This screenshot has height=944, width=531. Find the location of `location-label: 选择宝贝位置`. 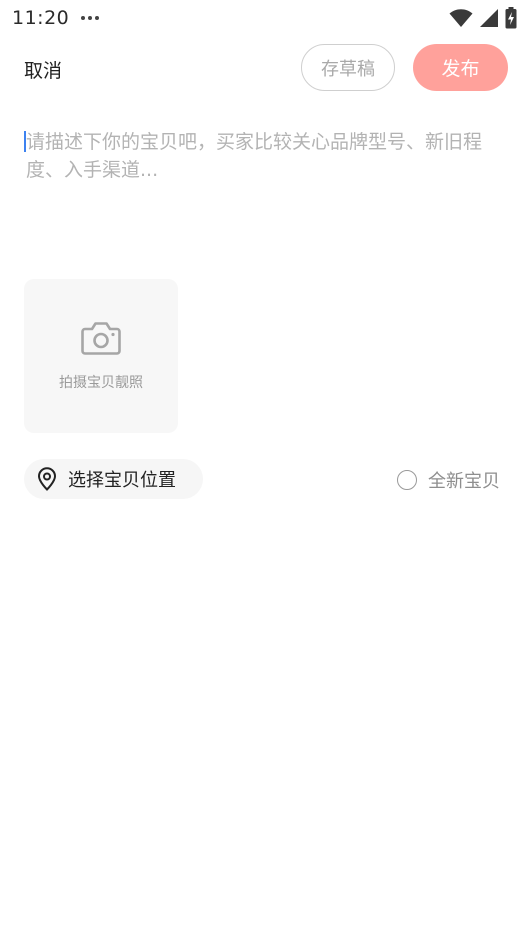

location-label: 选择宝贝位置 is located at coordinates (122, 480).